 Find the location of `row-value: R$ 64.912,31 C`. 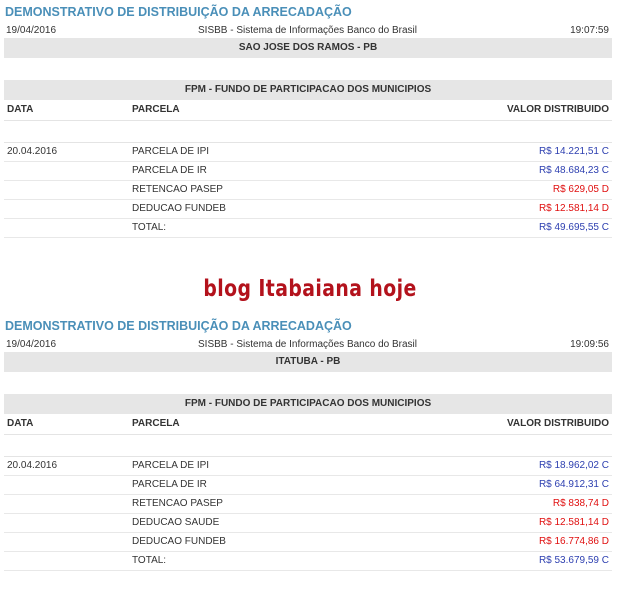

row-value: R$ 64.912,31 C is located at coordinates (573, 484).